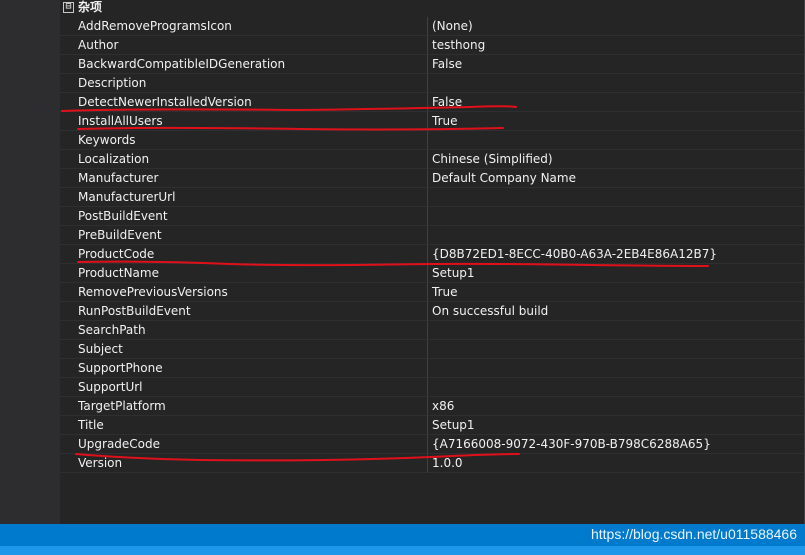 This screenshot has height=555, width=805. Describe the element at coordinates (693, 534) in the screenshot. I see `watermark-text: https://blog.csdn.net/u011588466` at that location.